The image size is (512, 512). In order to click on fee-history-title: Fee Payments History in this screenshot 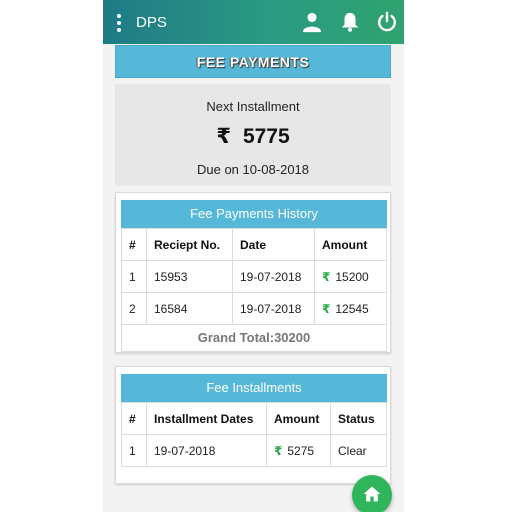, I will do `click(254, 214)`.